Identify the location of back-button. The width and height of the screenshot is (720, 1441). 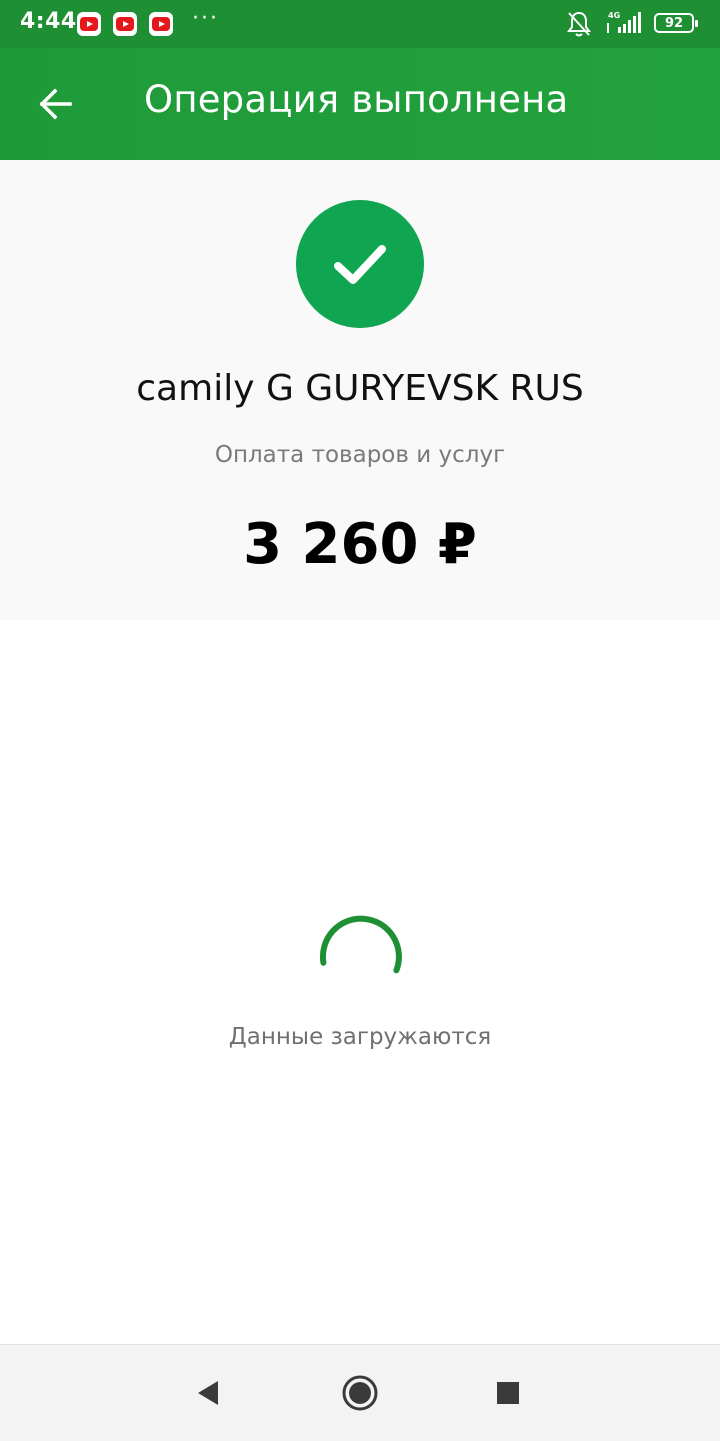
(56, 104).